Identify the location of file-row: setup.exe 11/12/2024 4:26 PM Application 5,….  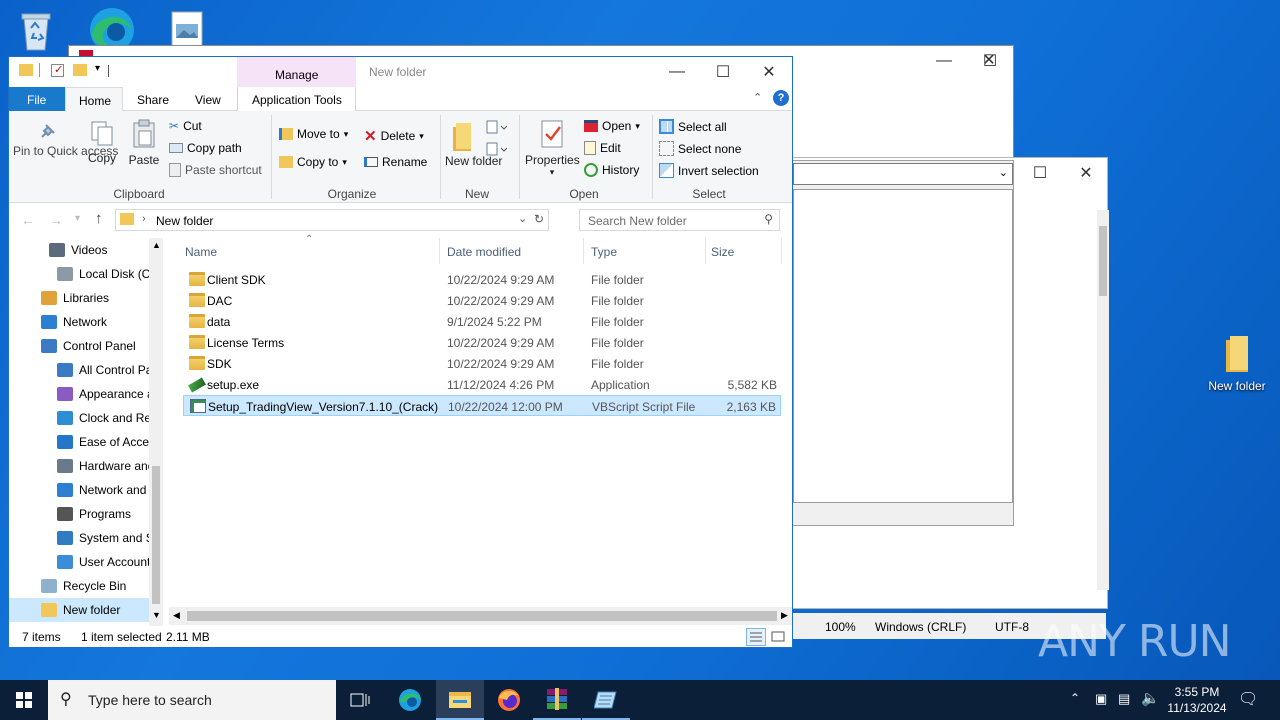
(482, 384).